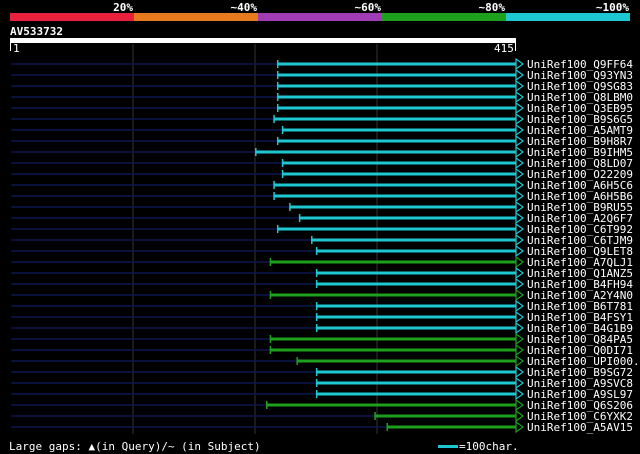  Describe the element at coordinates (580, 427) in the screenshot. I see `hit-name-link: UniRef100_A5AV15` at that location.